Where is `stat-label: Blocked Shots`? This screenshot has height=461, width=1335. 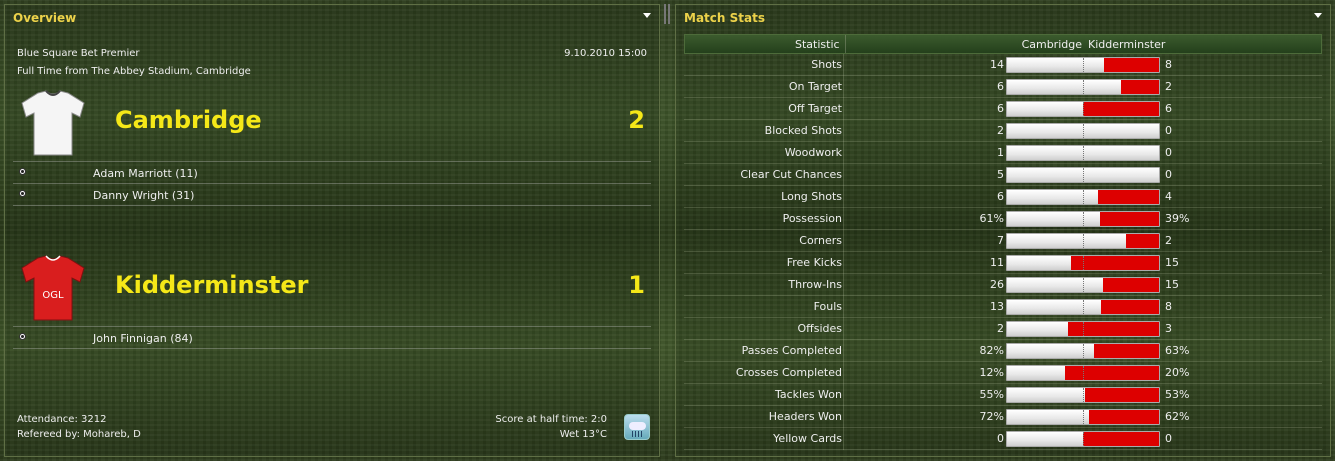 stat-label: Blocked Shots is located at coordinates (803, 130).